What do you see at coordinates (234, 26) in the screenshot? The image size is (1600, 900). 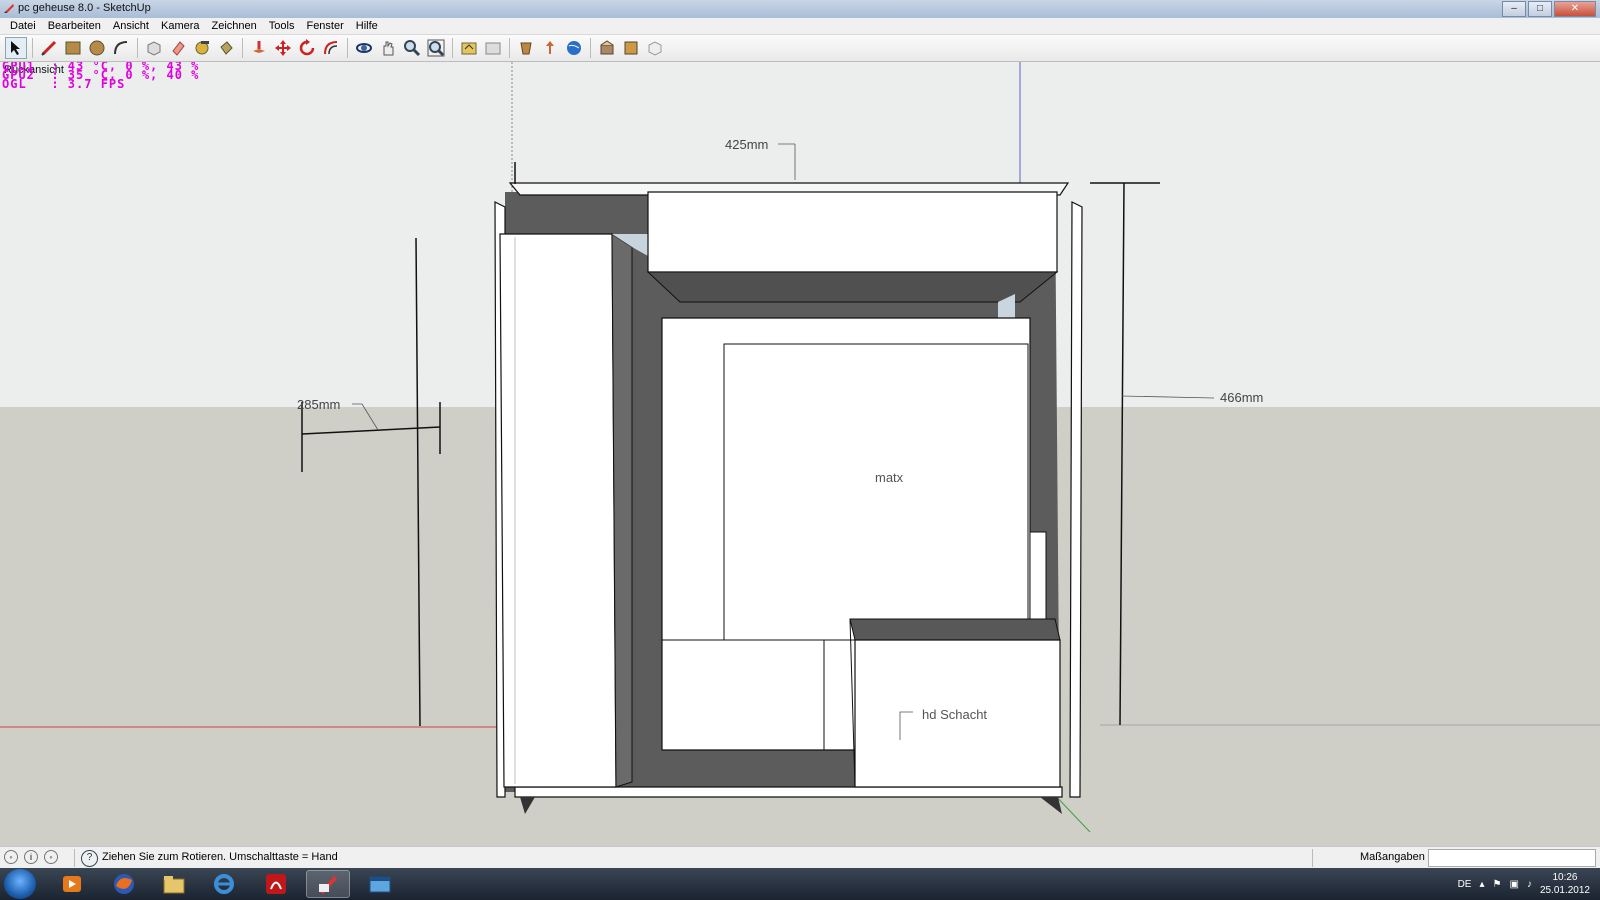 I see `menu-zeichnen: Zeichnen` at bounding box center [234, 26].